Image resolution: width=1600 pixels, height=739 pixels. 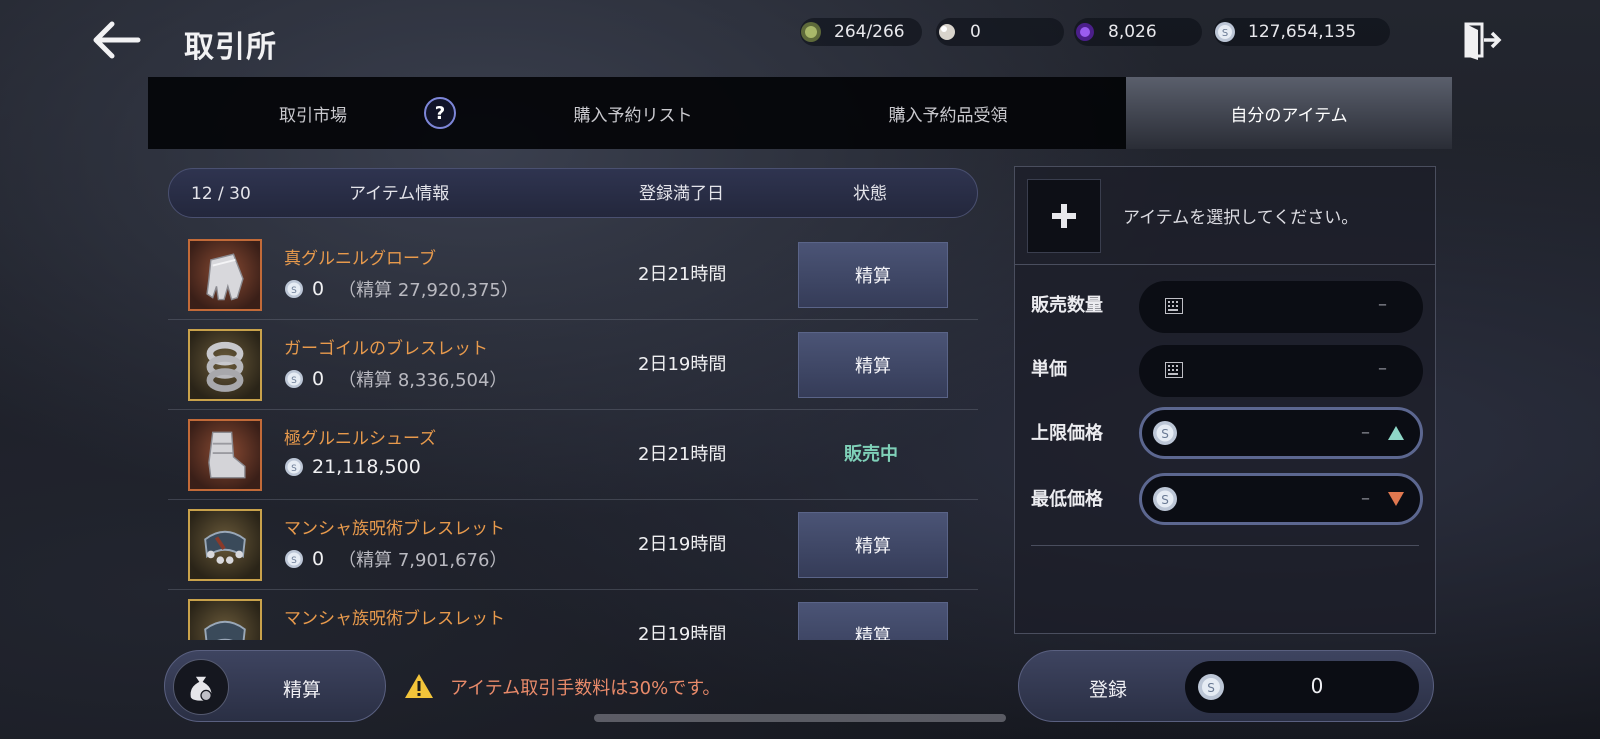 What do you see at coordinates (1281, 371) in the screenshot?
I see `unit-price-field: –` at bounding box center [1281, 371].